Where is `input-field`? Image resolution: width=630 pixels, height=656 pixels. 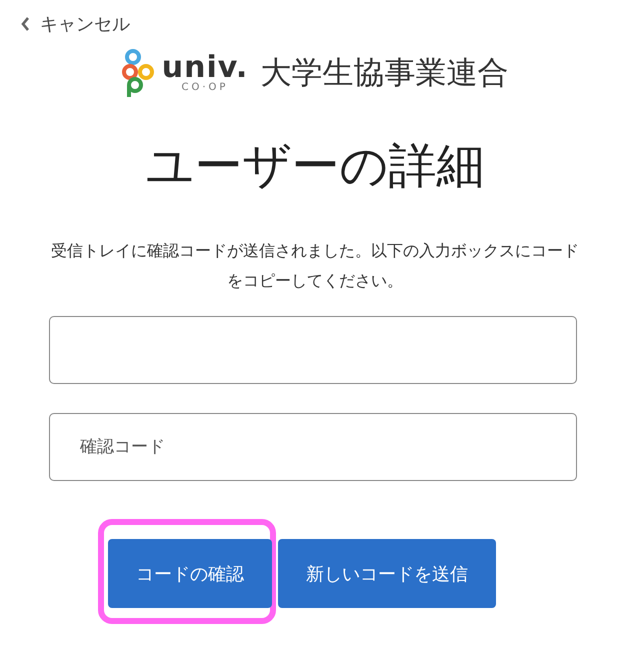 input-field is located at coordinates (313, 350).